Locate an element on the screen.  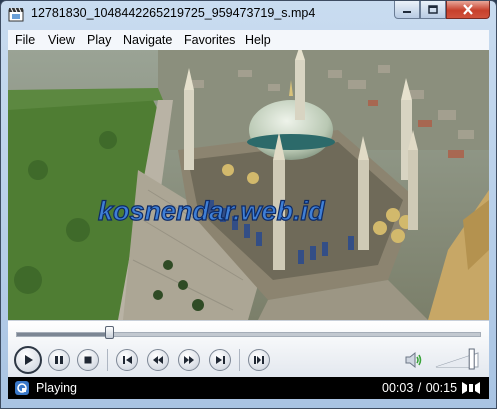
elapsed-time: 00:03 is located at coordinates (398, 388).